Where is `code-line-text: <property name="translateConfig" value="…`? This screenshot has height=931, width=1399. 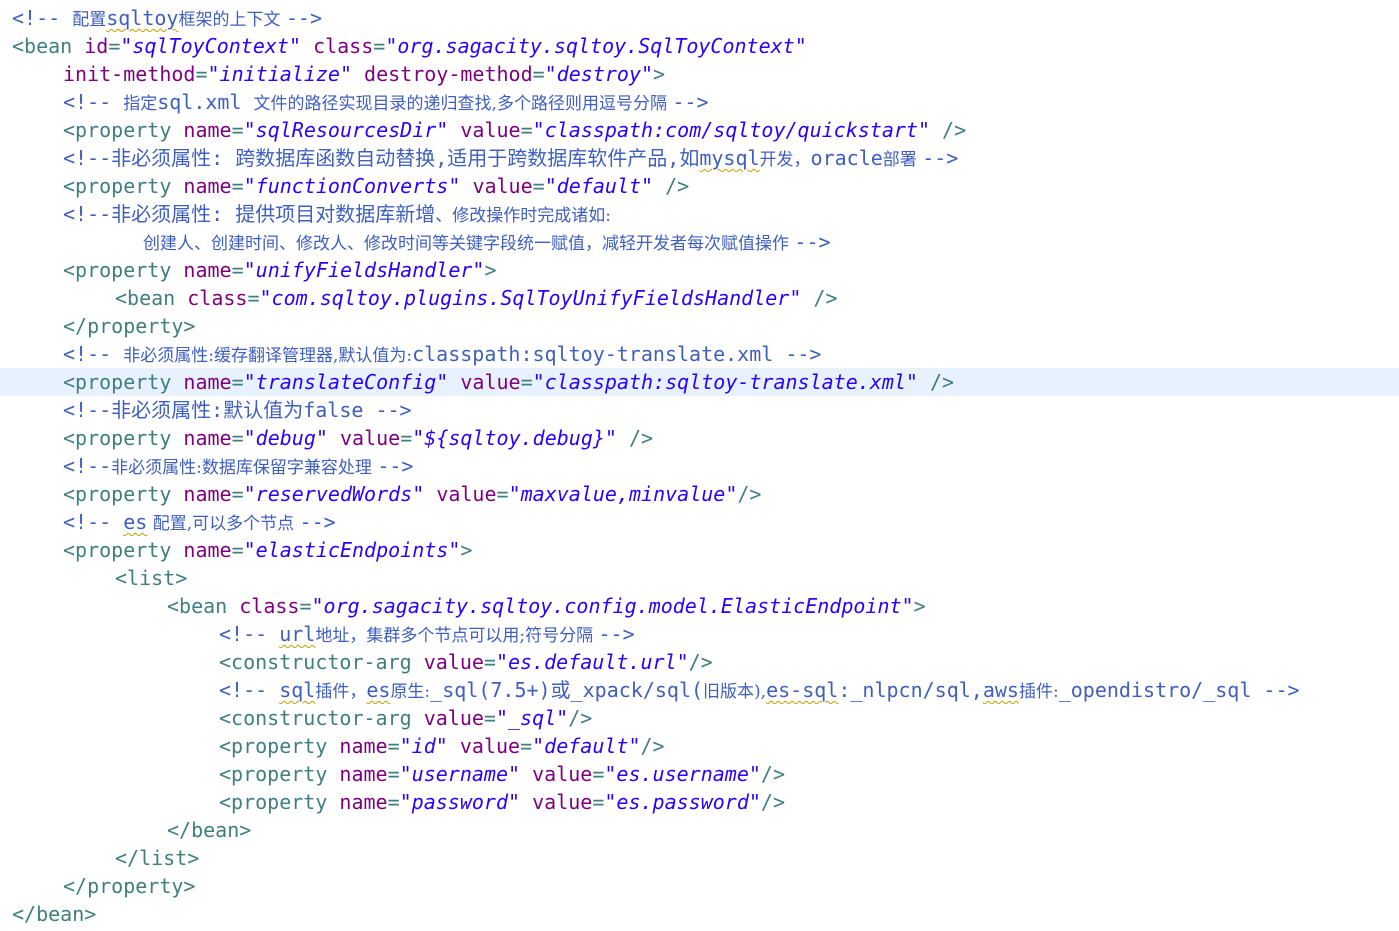 code-line-text: <property name="translateConfig" value="… is located at coordinates (508, 382).